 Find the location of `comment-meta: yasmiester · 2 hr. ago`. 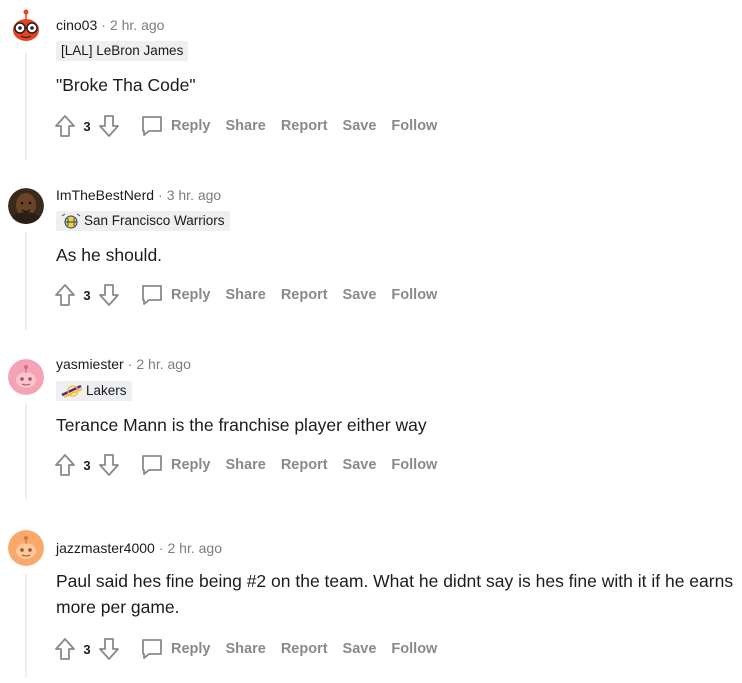

comment-meta: yasmiester · 2 hr. ago is located at coordinates (123, 364).